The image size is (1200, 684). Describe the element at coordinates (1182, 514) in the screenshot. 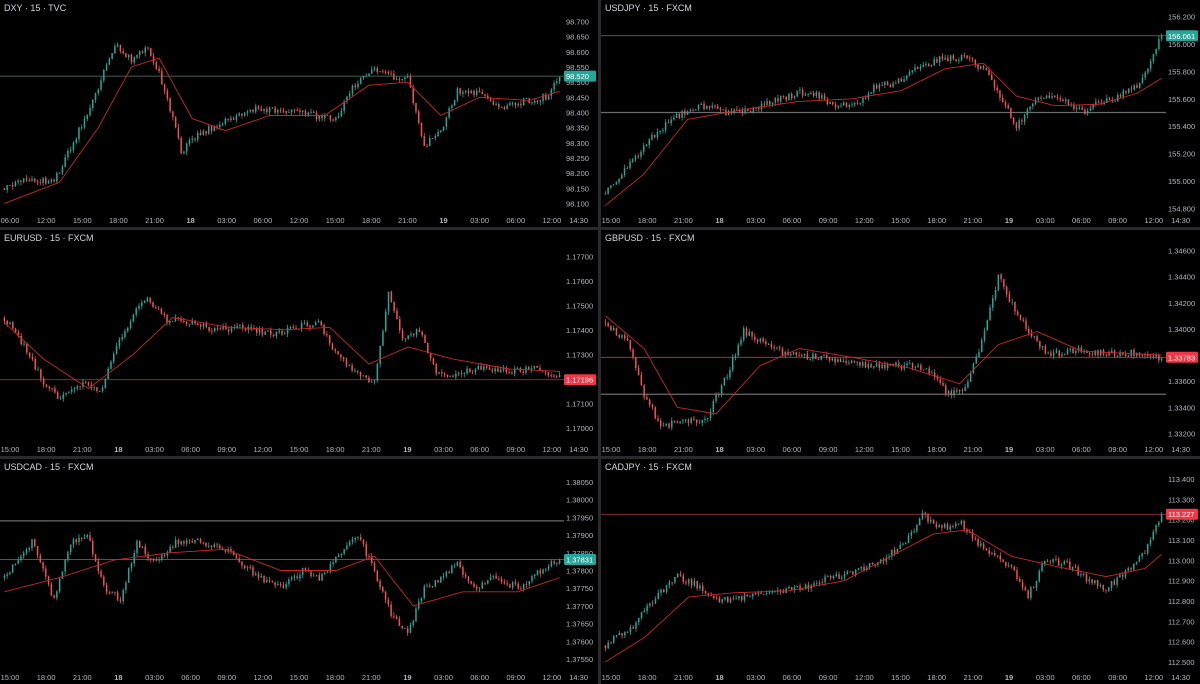

I see `last-price-label: 113.227` at that location.